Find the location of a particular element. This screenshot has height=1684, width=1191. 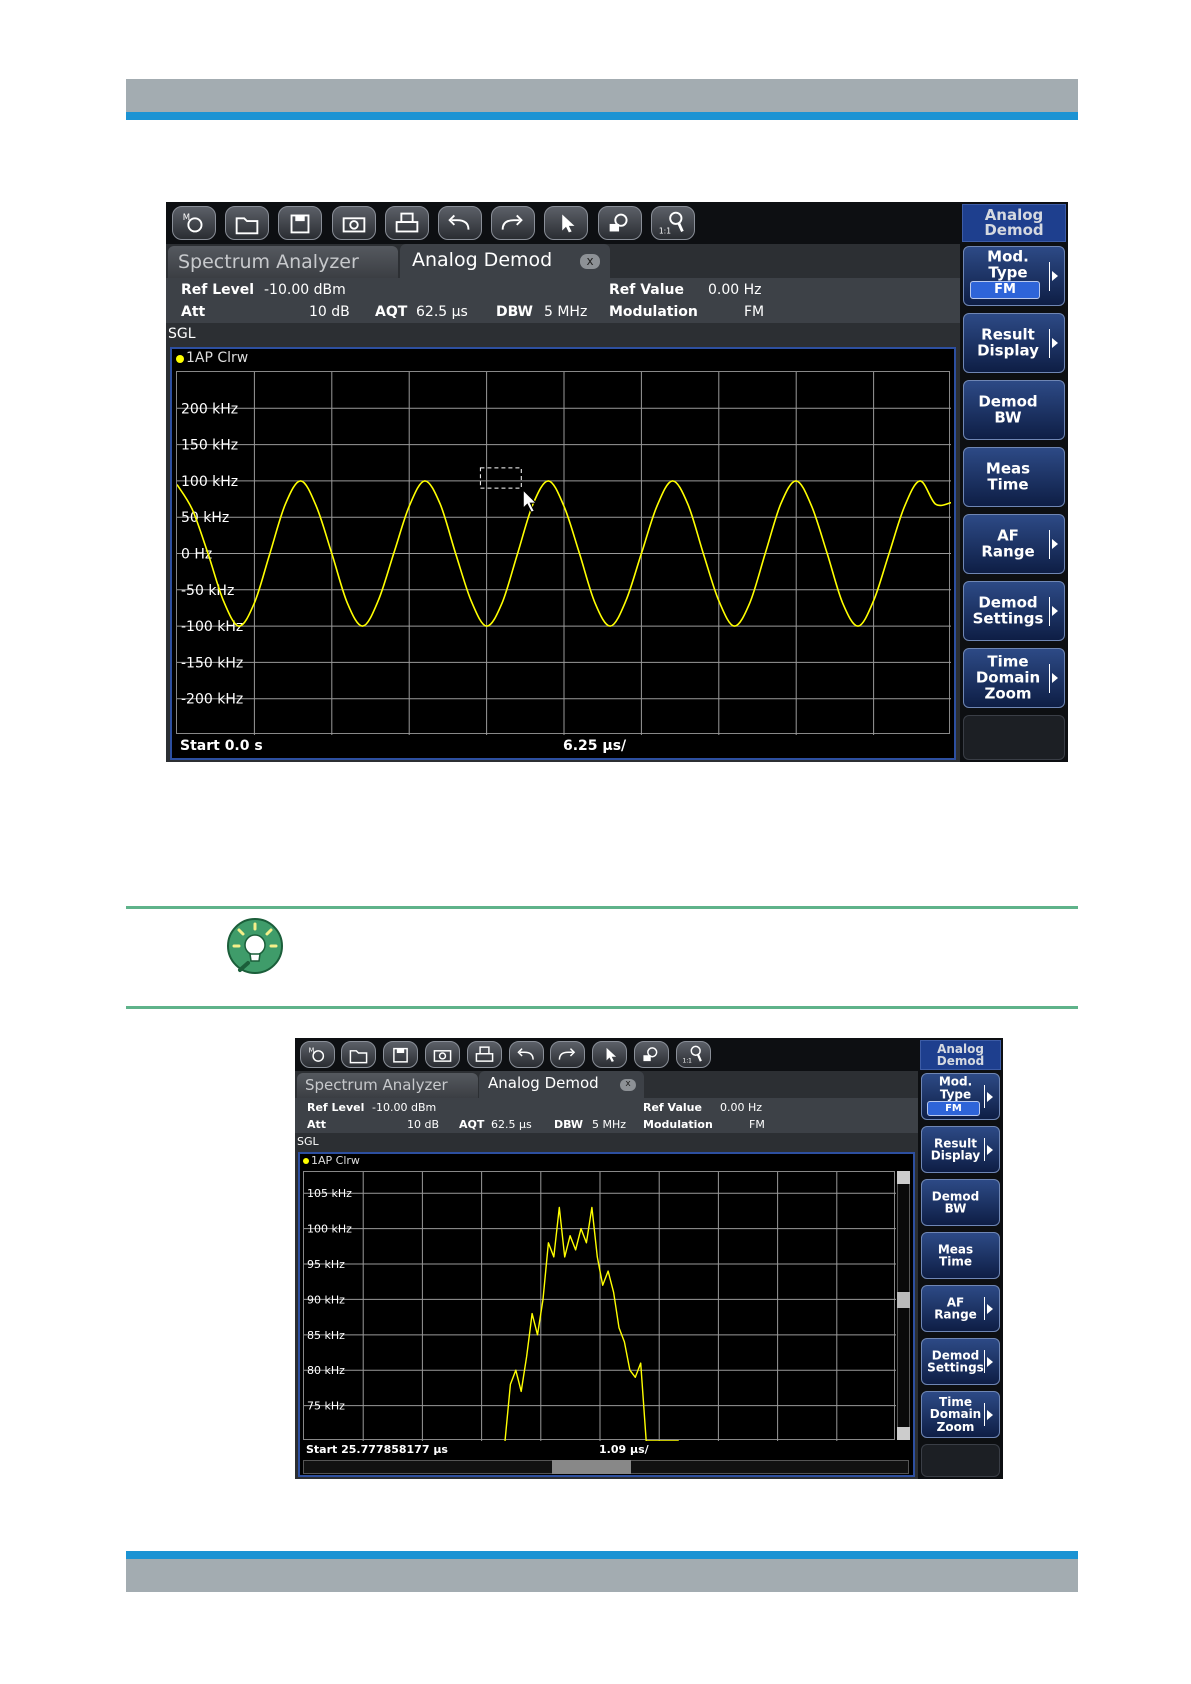

time-per-div-label: 1.09 µs/ is located at coordinates (624, 1449).